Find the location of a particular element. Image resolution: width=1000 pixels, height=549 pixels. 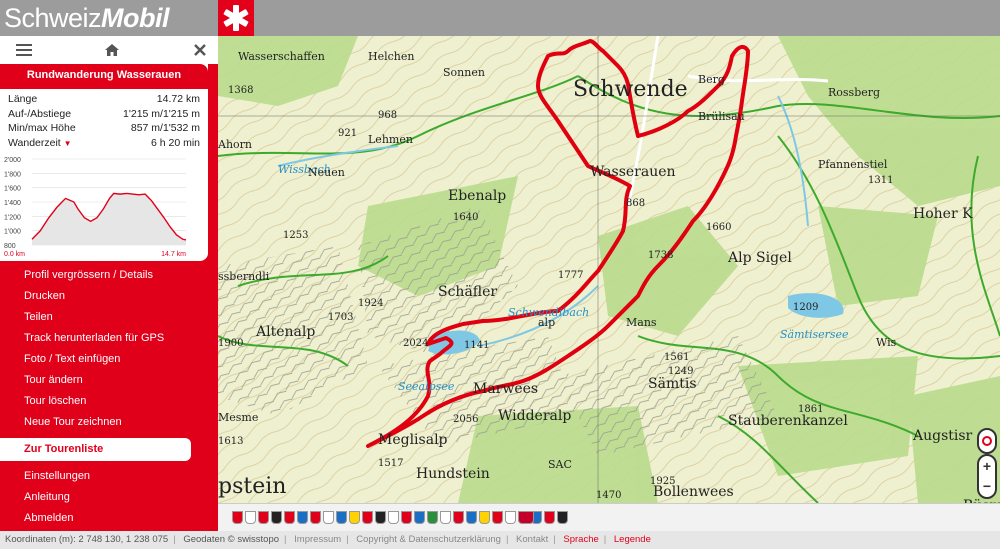

menu-item-download-gps: Track herunterladen für GPS is located at coordinates (109, 338).